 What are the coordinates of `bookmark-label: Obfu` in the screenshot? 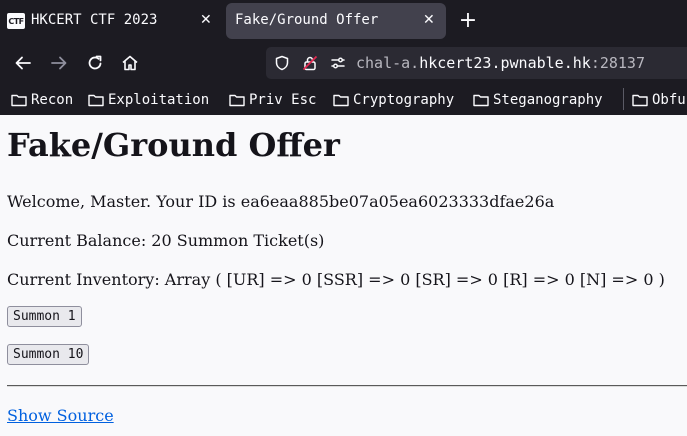 It's located at (669, 100).